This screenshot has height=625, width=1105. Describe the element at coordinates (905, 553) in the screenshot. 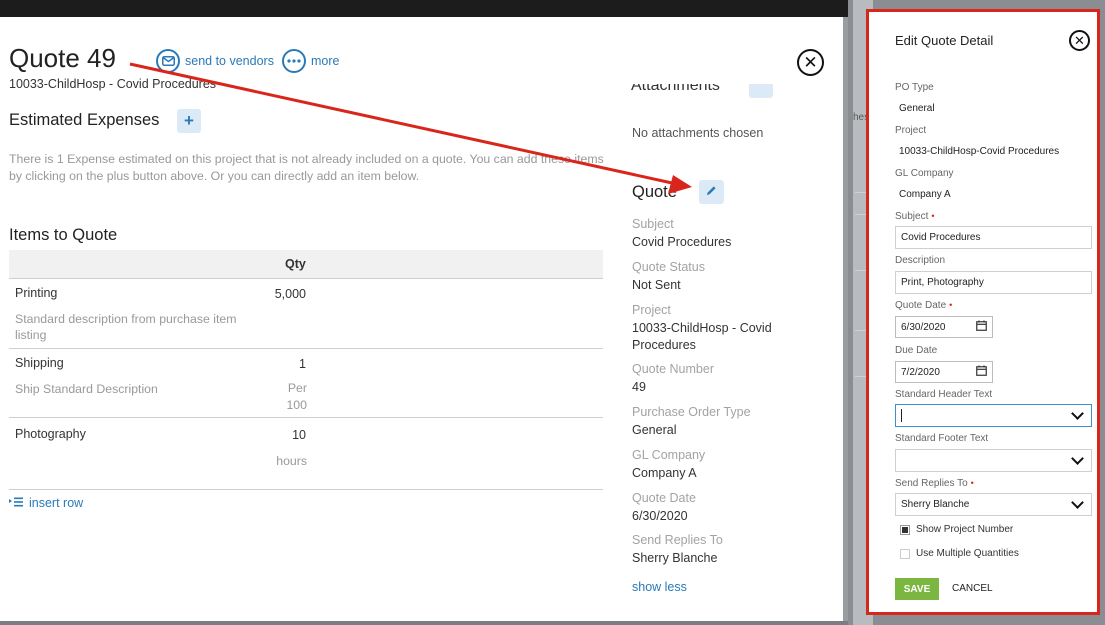

I see `checkbox-unchecked` at that location.